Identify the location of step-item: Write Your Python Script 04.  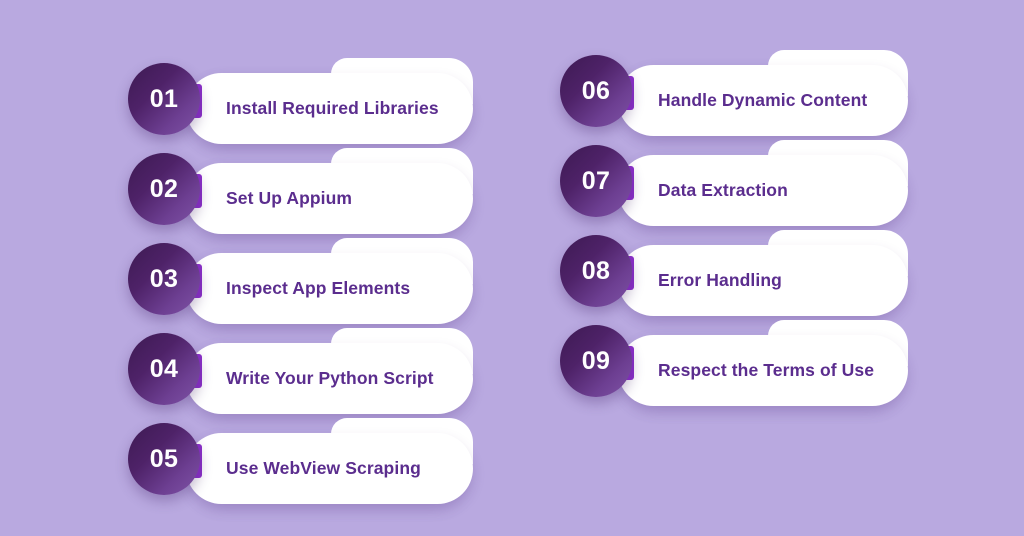
(300, 373).